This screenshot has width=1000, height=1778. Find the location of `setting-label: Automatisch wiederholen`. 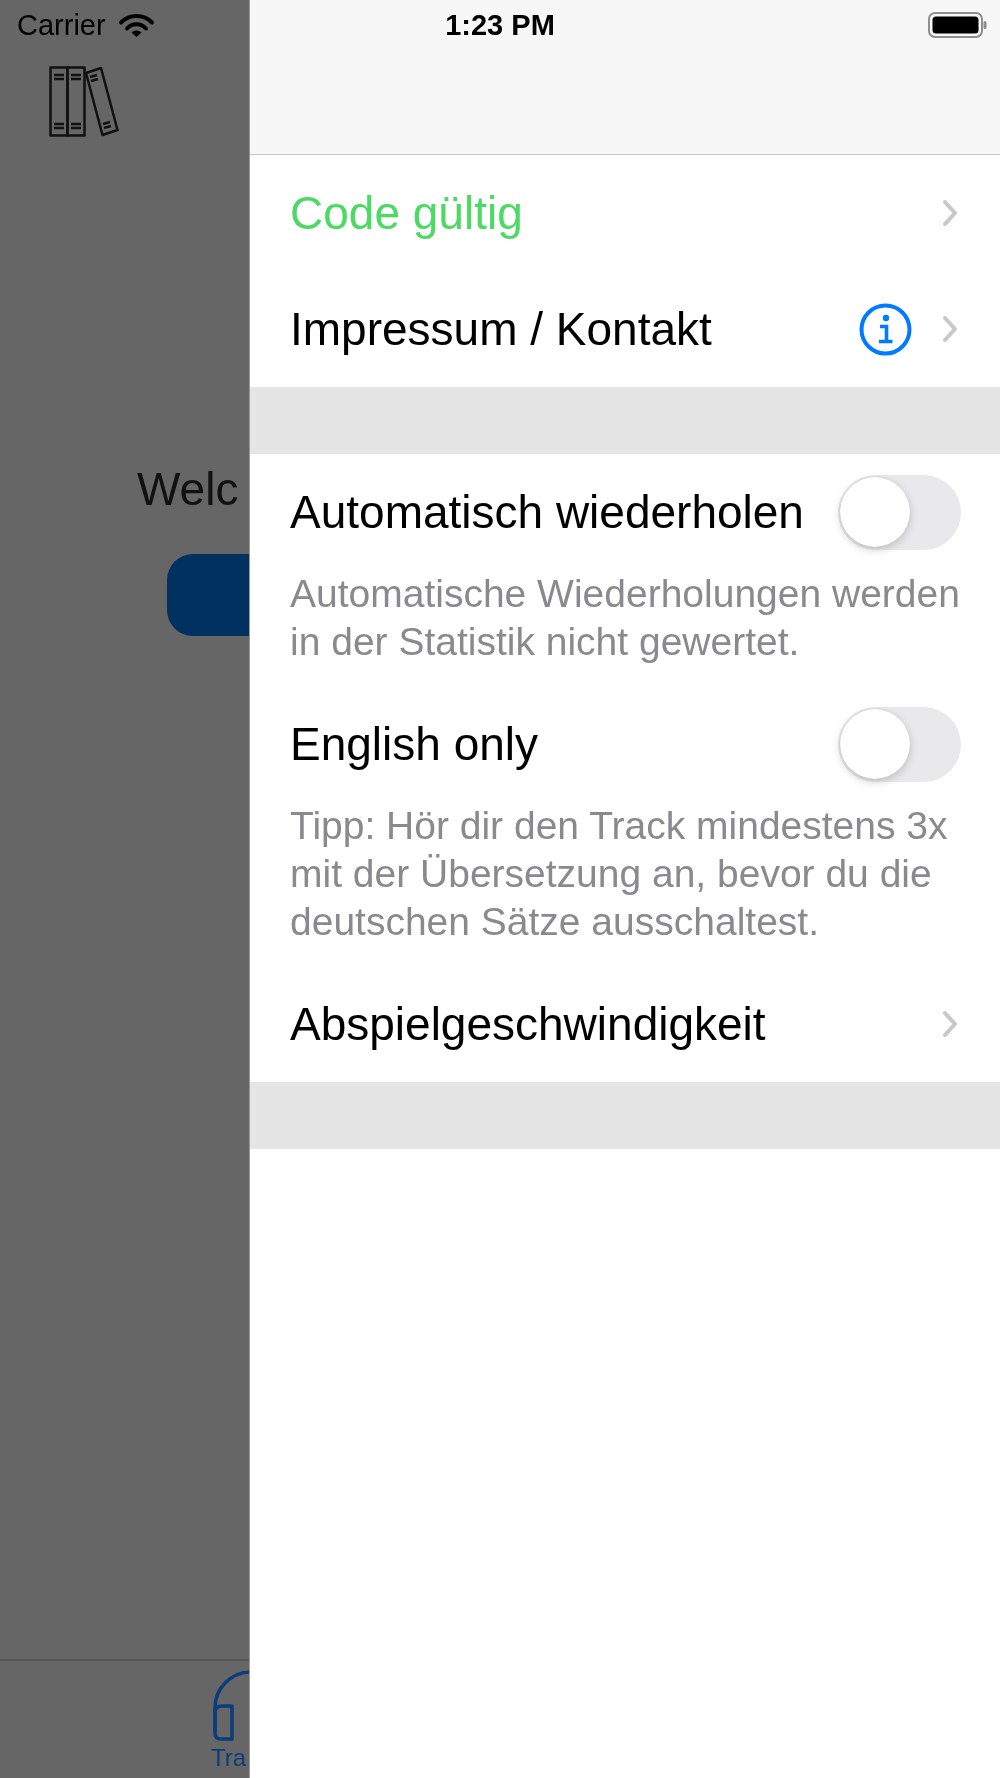

setting-label: Automatisch wiederholen is located at coordinates (547, 512).